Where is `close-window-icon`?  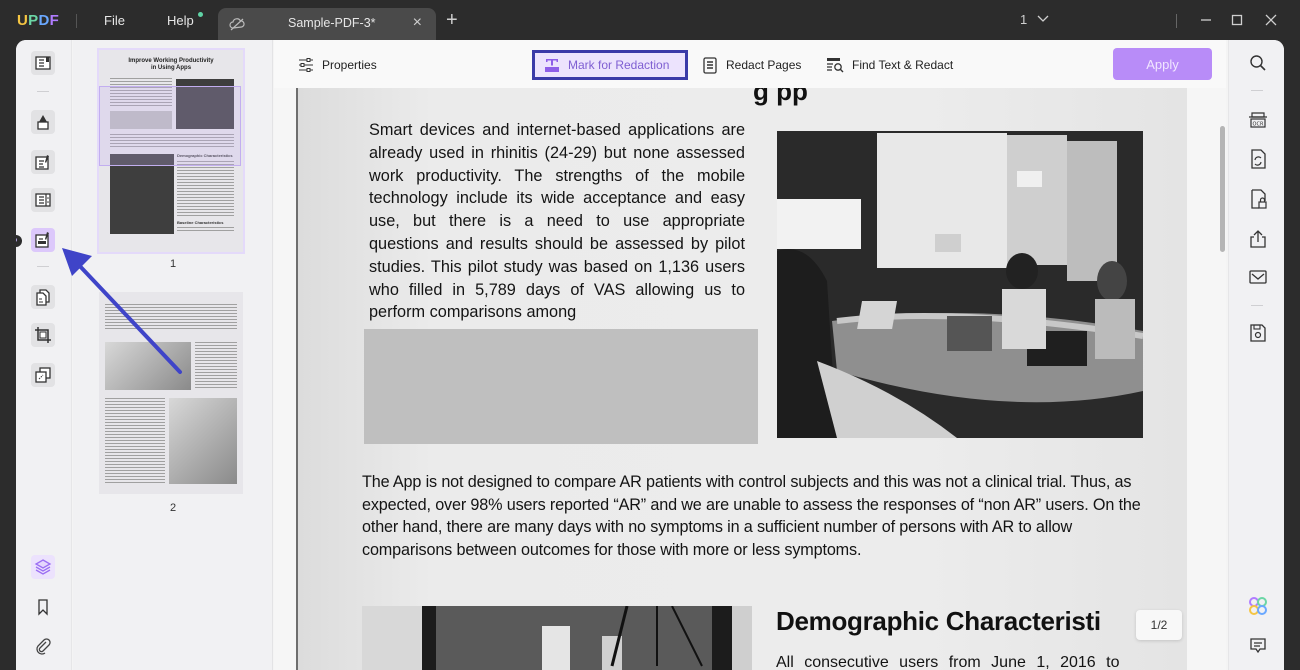 close-window-icon is located at coordinates (1271, 20).